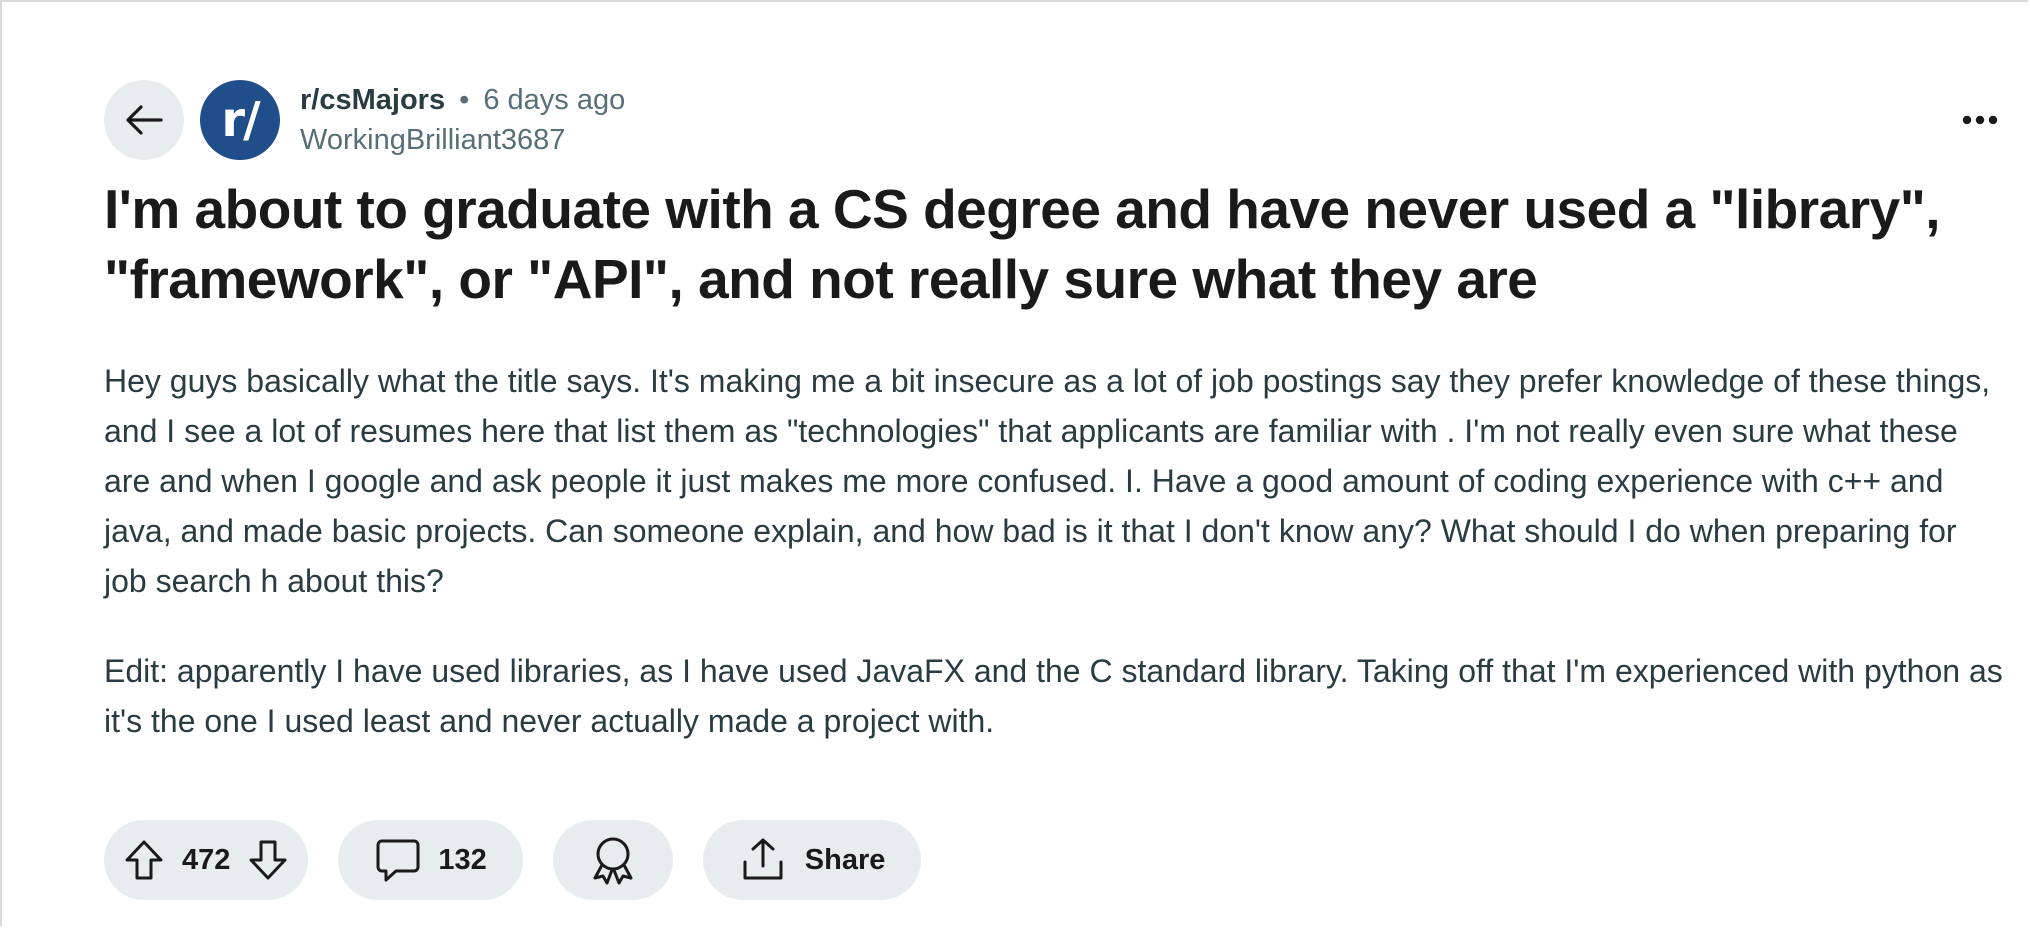 The height and width of the screenshot is (928, 2030). What do you see at coordinates (527, 860) in the screenshot?
I see `post-actions-bar: 472 132 Share` at bounding box center [527, 860].